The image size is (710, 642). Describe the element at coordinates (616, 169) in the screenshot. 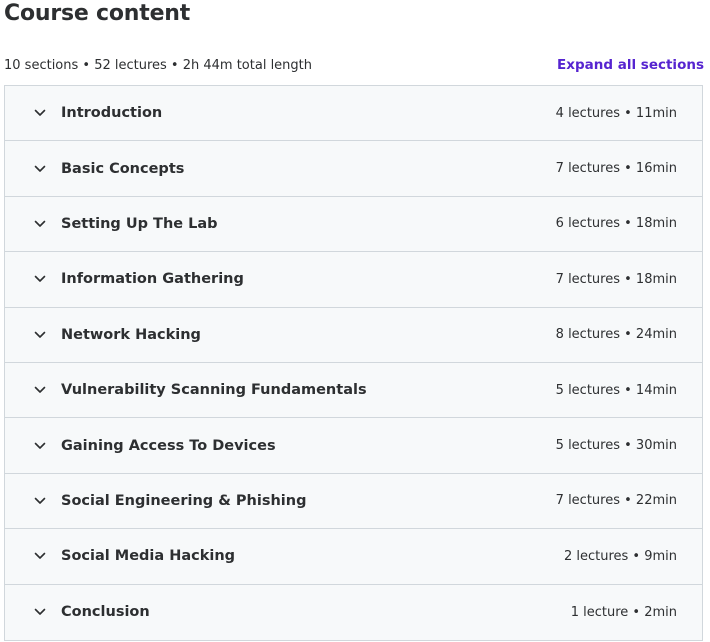

I see `section-meta: 7 lectures • 16min` at that location.